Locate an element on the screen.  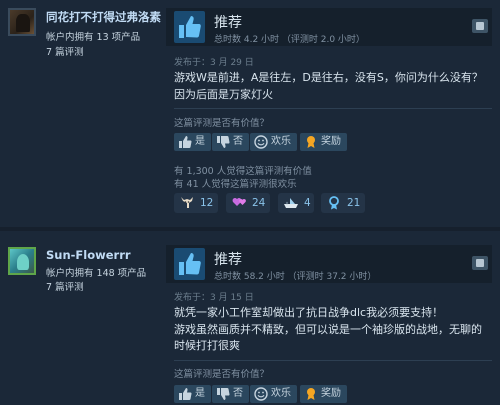
reviewer-name: 同花打不打得过弗洛素 is located at coordinates (103, 17).